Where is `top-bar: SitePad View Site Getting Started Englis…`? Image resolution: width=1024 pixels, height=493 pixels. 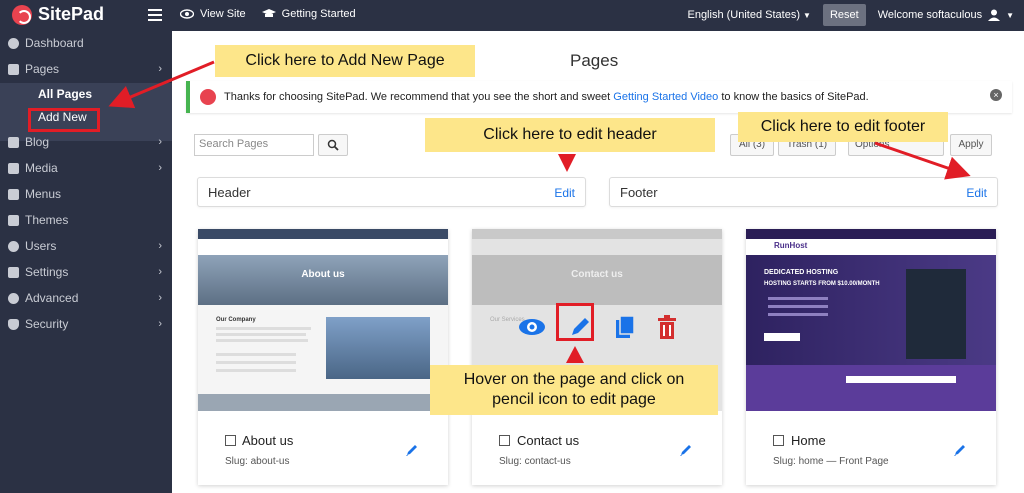
top-bar: SitePad View Site Getting Started Englis… is located at coordinates (512, 15).